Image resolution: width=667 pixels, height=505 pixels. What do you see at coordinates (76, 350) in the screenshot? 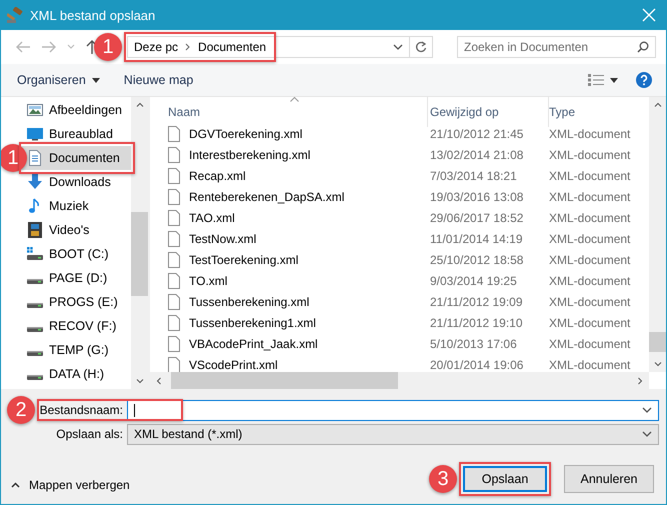
I see `sidebar-item: TEMP (G:)` at bounding box center [76, 350].